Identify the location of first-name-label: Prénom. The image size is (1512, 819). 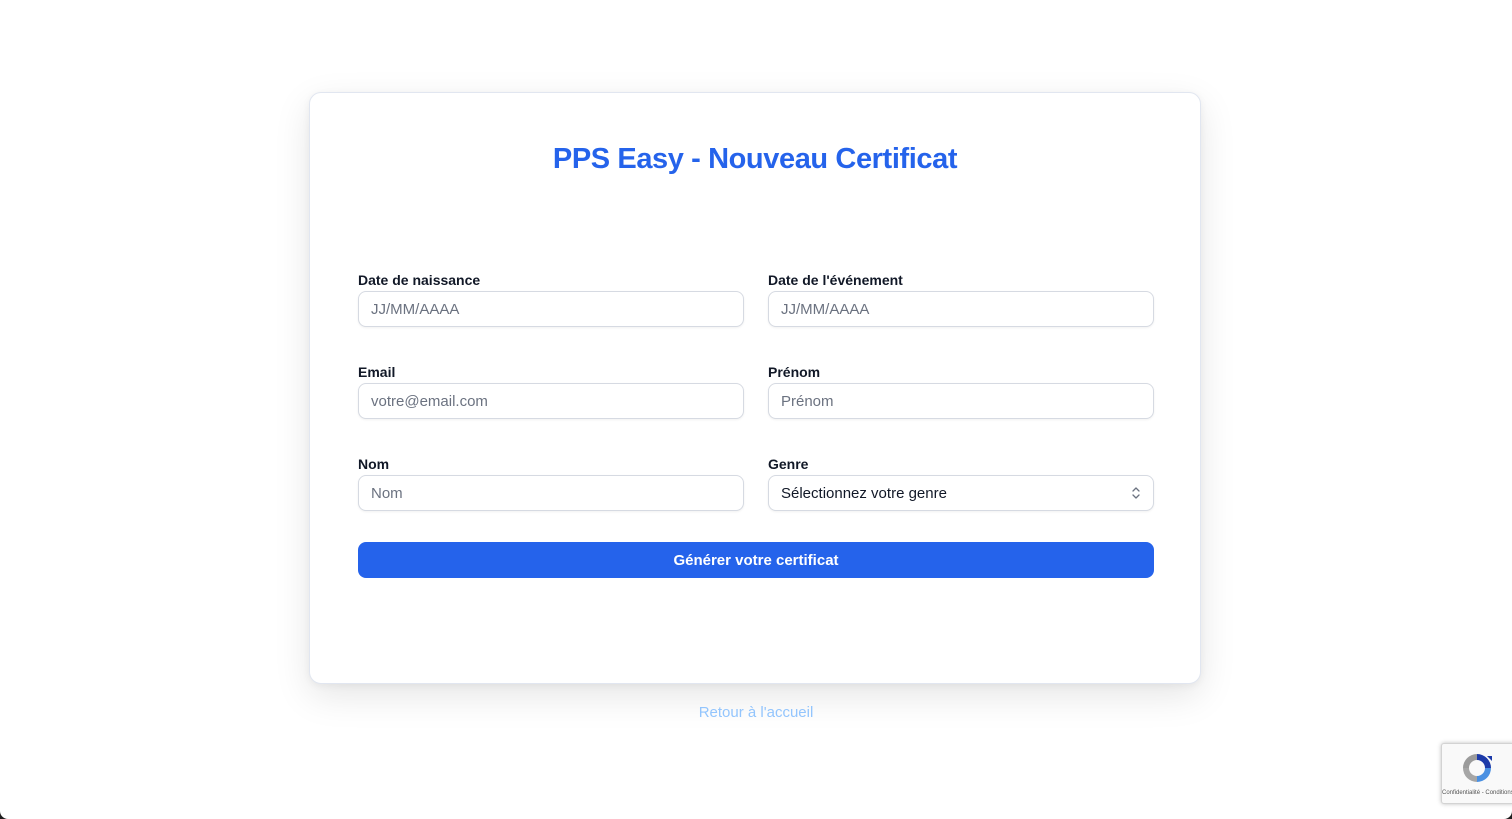
(794, 372).